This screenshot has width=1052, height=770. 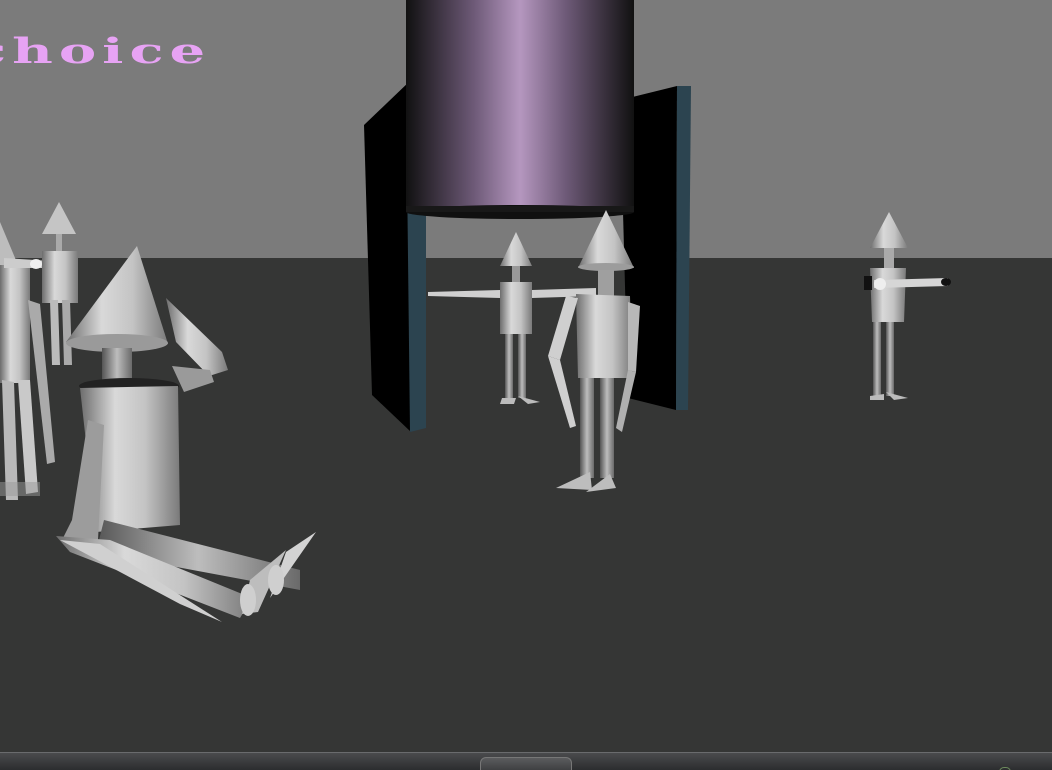 What do you see at coordinates (106, 51) in the screenshot?
I see `floating-3d-text: choice` at bounding box center [106, 51].